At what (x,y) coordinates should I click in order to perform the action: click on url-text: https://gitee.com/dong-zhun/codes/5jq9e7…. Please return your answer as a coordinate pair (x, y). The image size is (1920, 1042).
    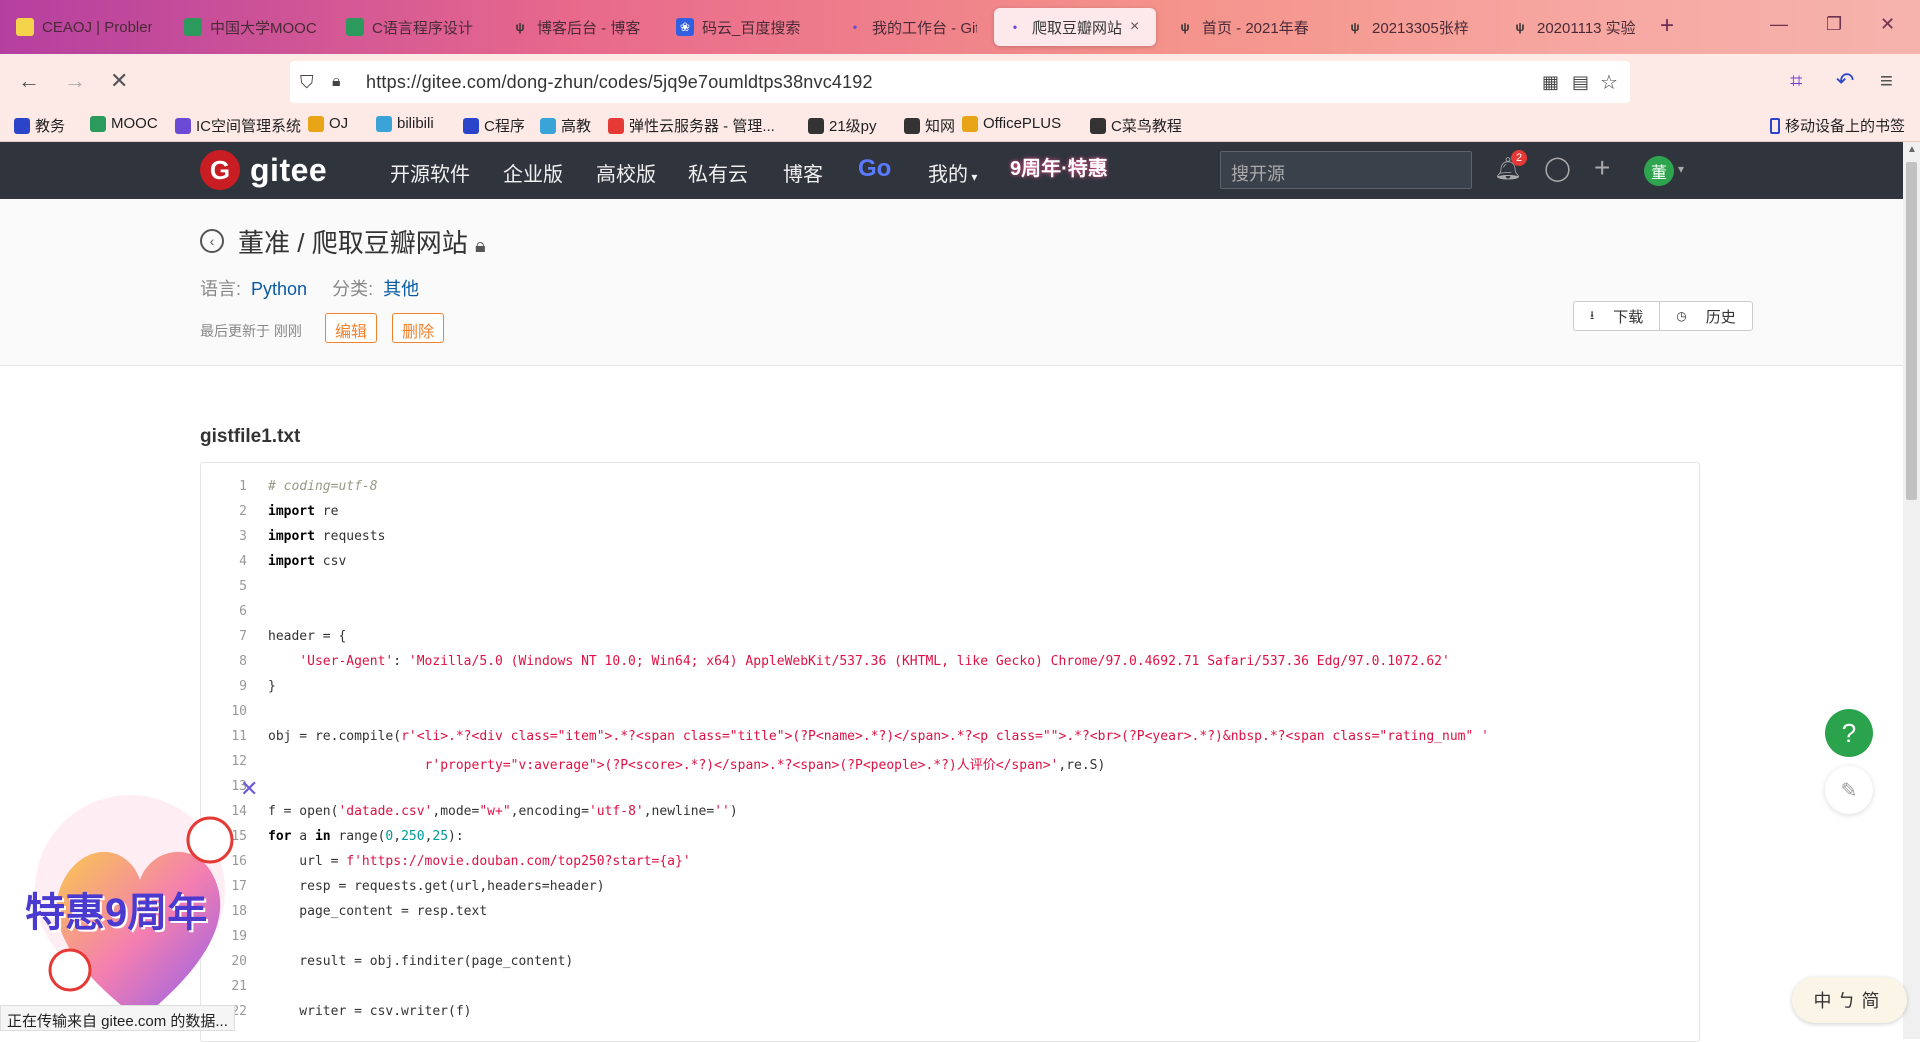
    Looking at the image, I should click on (619, 82).